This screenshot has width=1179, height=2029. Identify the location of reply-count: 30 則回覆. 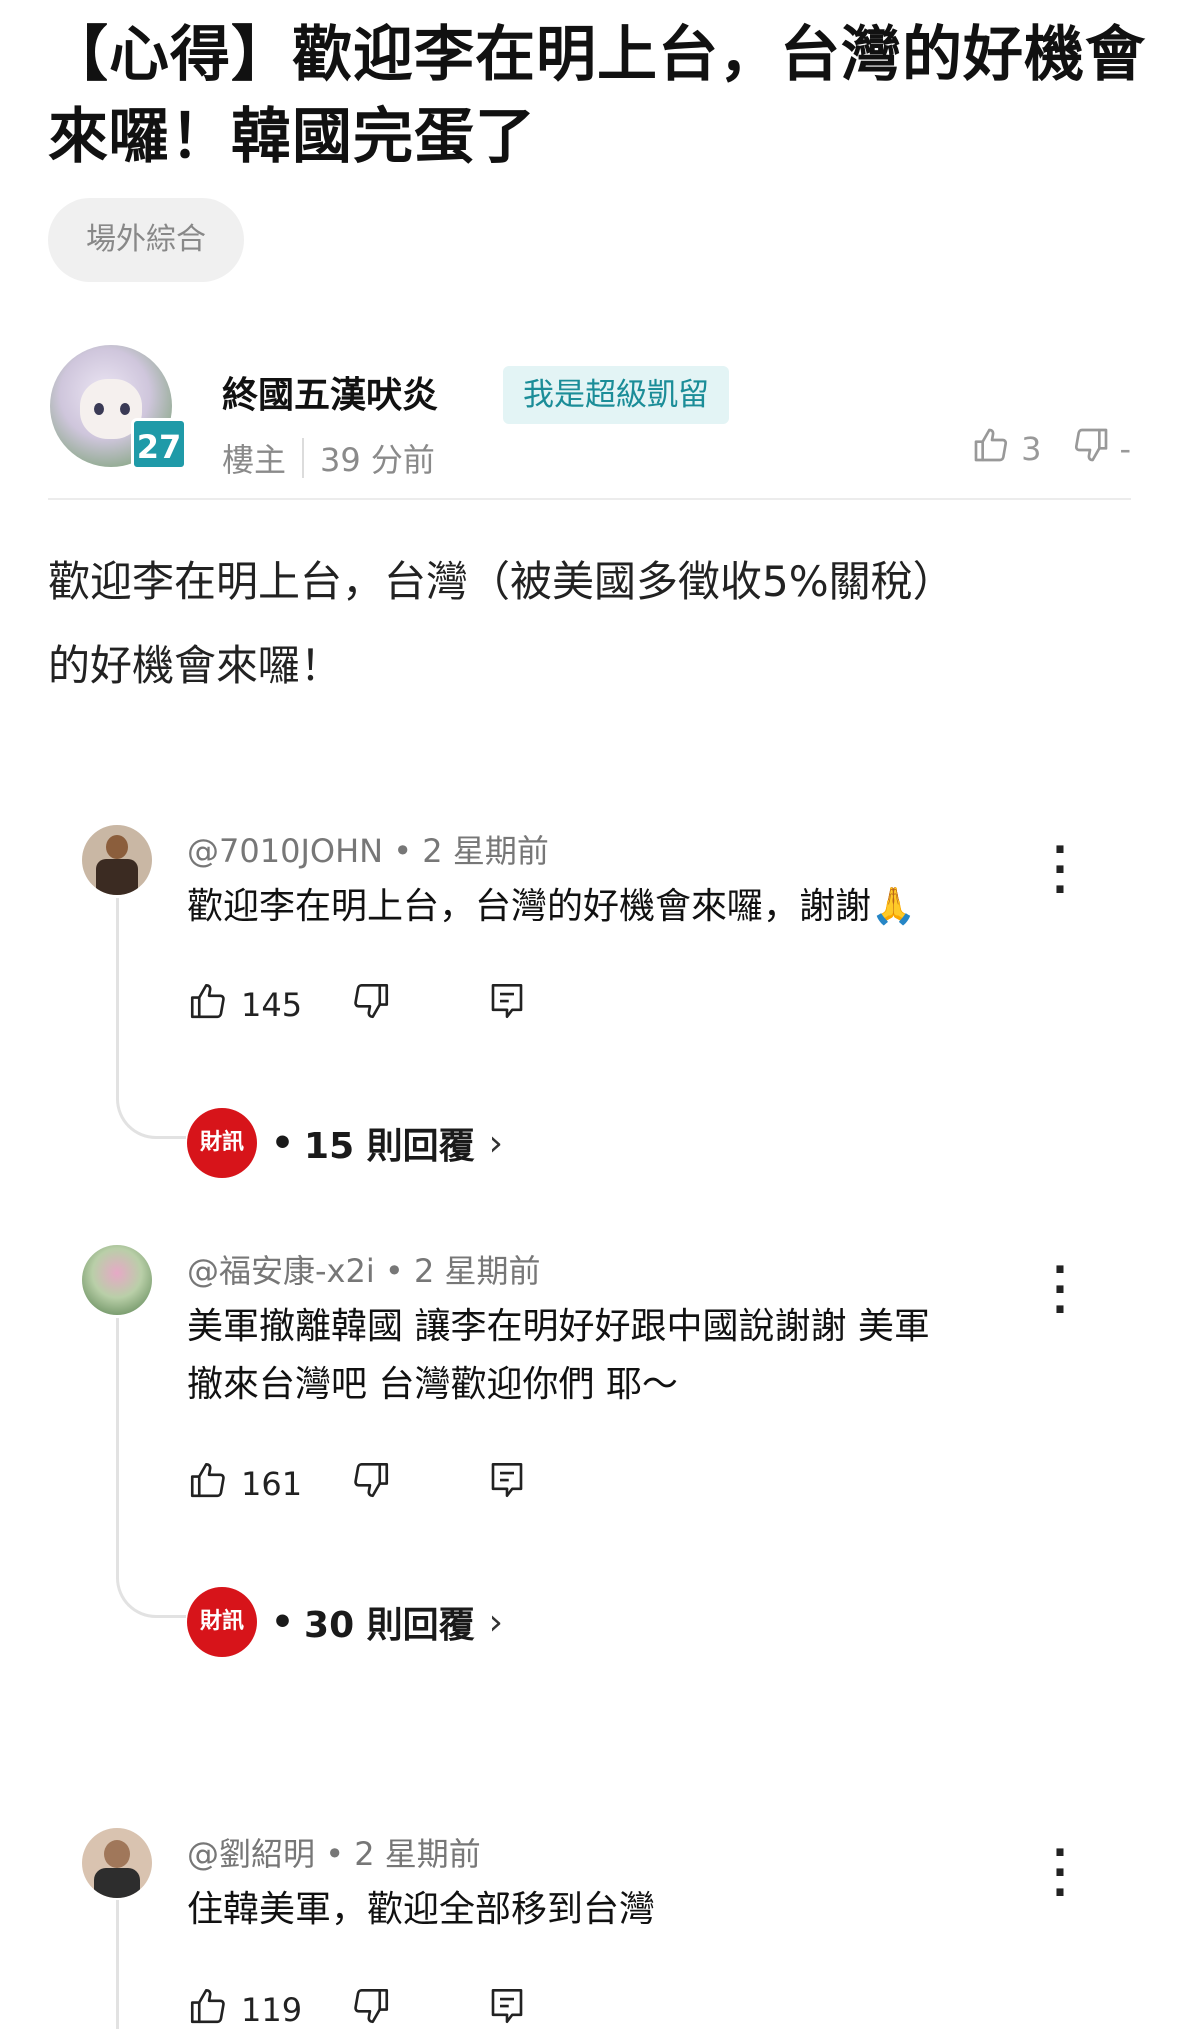
(389, 1625).